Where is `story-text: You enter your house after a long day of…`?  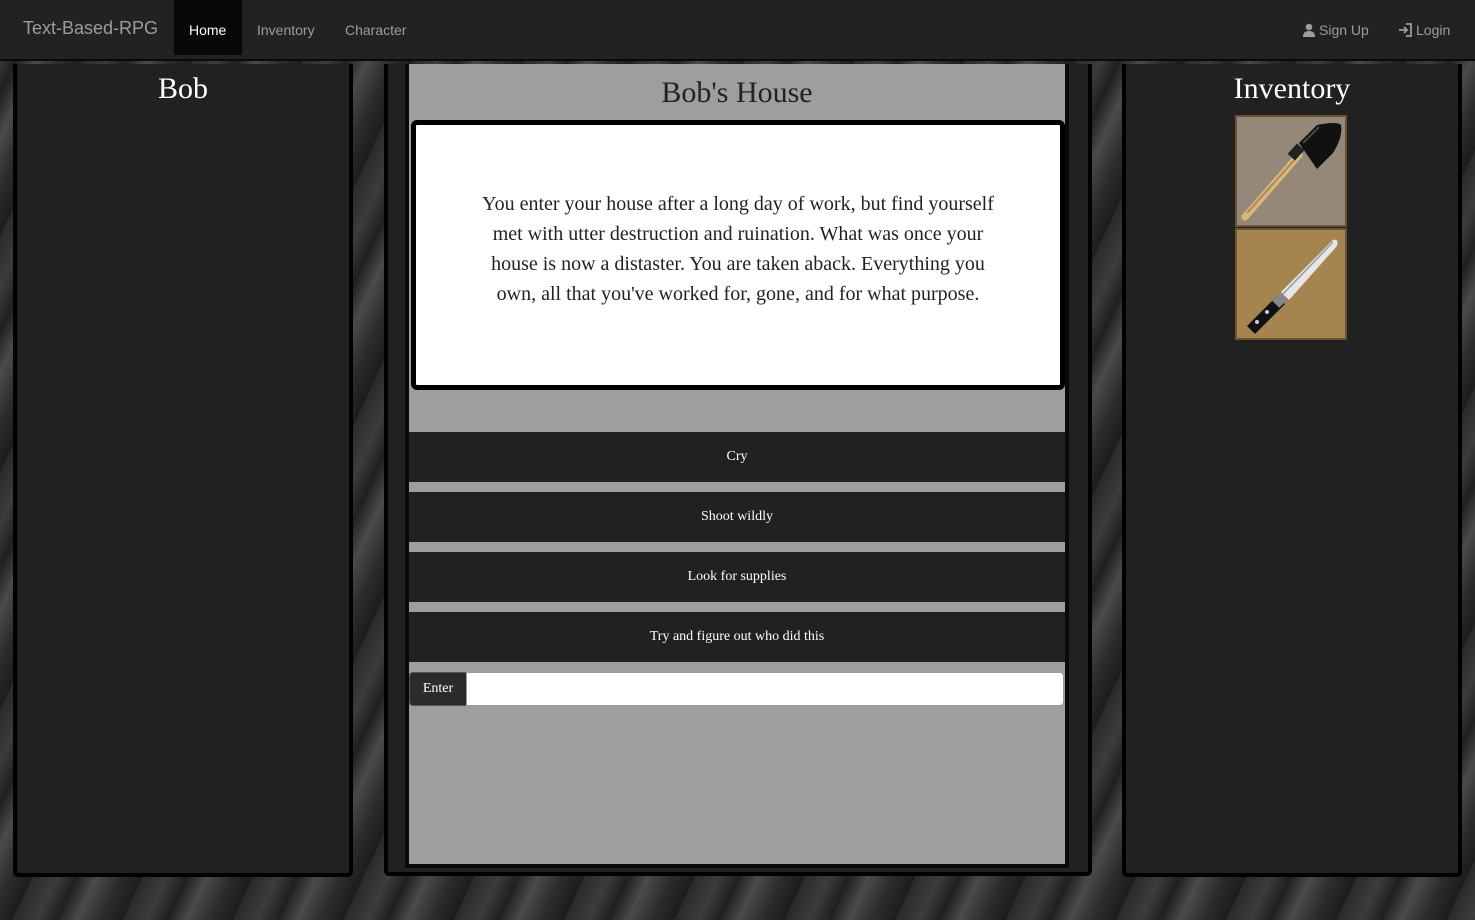
story-text: You enter your house after a long day of… is located at coordinates (738, 249).